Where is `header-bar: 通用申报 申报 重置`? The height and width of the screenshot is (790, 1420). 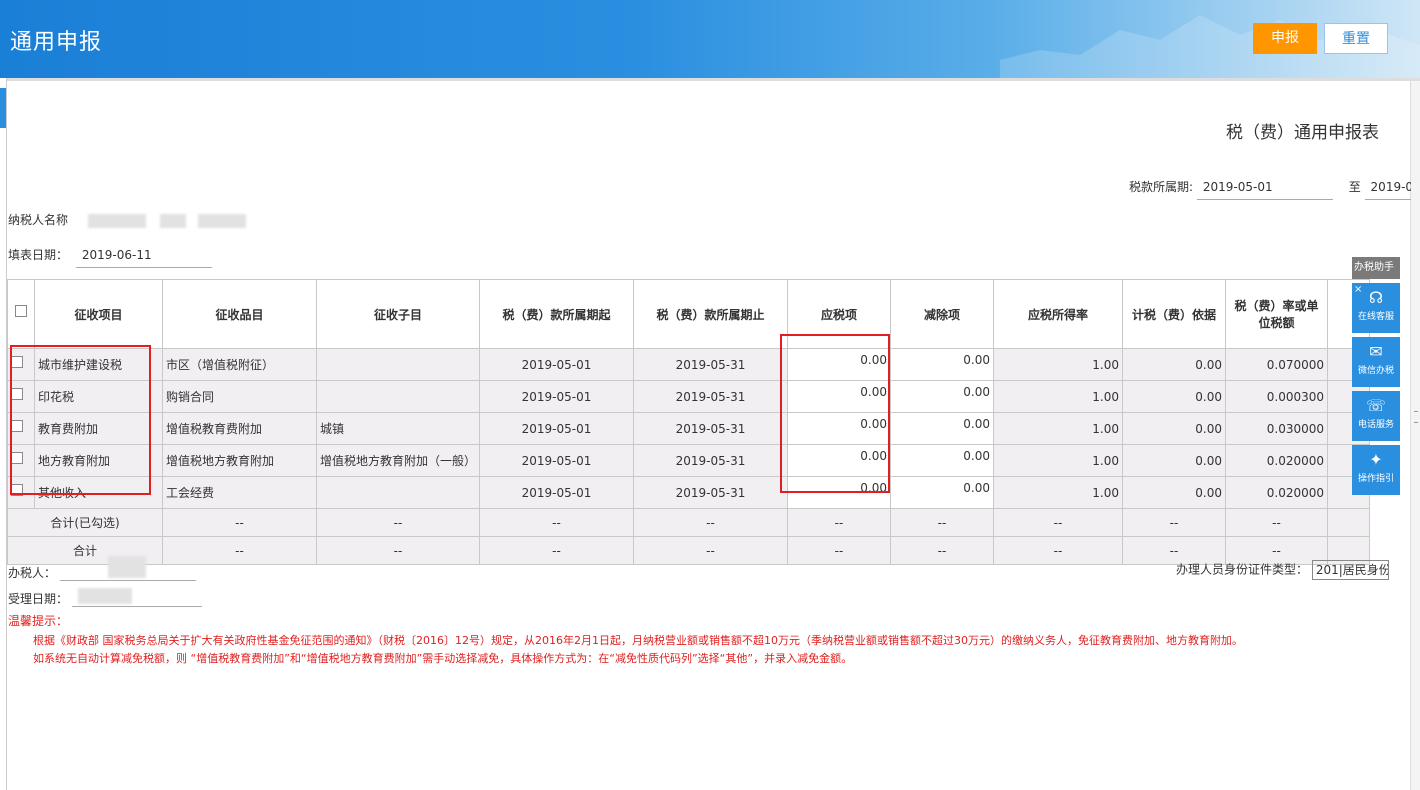
header-bar: 通用申报 申报 重置 is located at coordinates (710, 39).